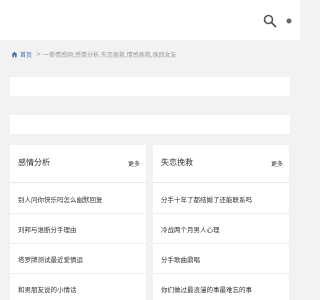  I want to click on top-header, so click(150, 20).